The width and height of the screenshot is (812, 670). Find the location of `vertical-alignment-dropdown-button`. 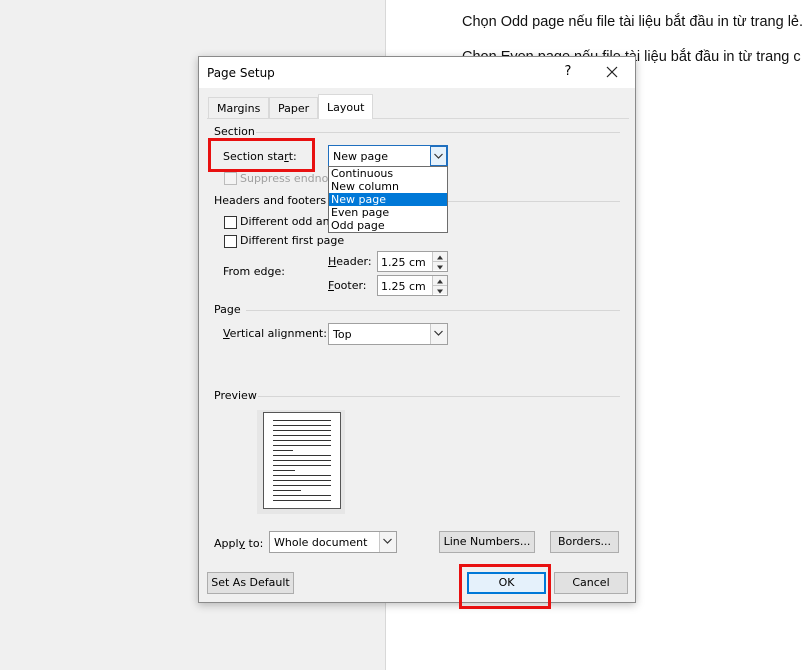

vertical-alignment-dropdown-button is located at coordinates (438, 334).